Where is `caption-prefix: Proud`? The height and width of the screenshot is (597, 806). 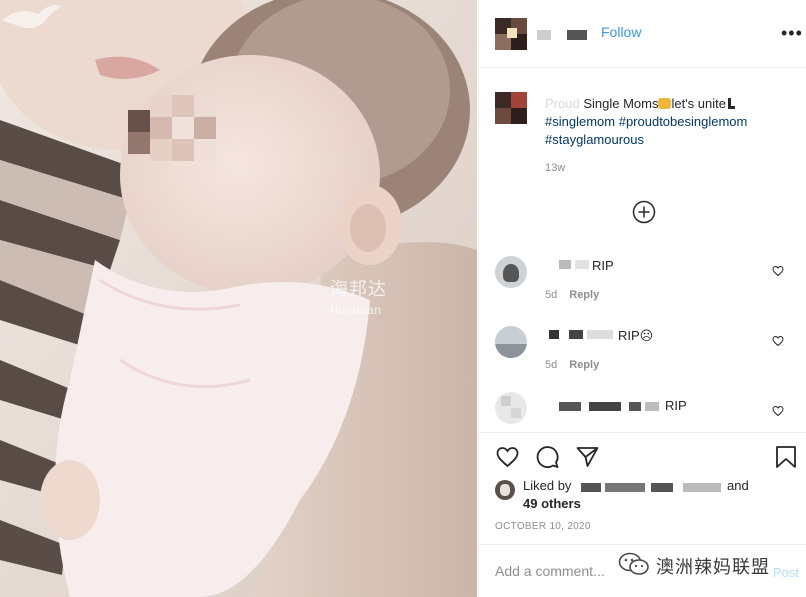
caption-prefix: Proud is located at coordinates (562, 103).